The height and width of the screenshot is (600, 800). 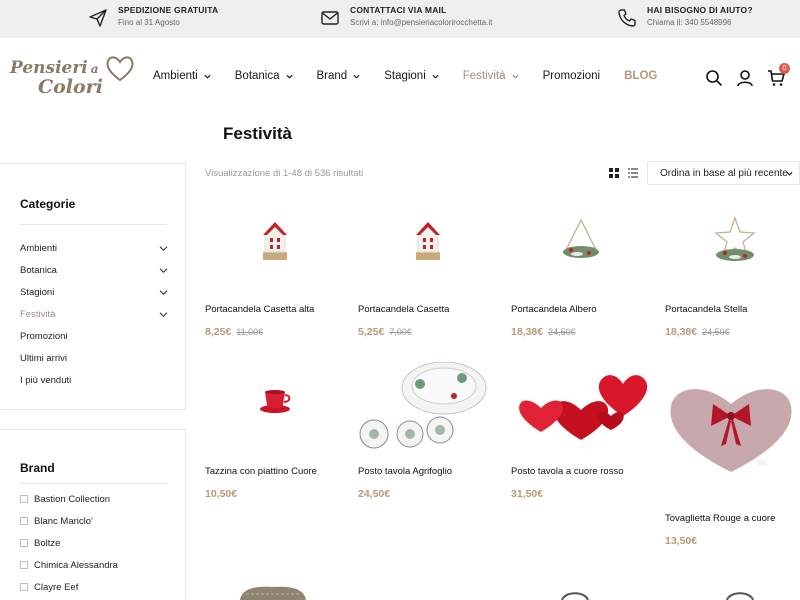 What do you see at coordinates (403, 309) in the screenshot?
I see `product-name: Portacandela Casetta` at bounding box center [403, 309].